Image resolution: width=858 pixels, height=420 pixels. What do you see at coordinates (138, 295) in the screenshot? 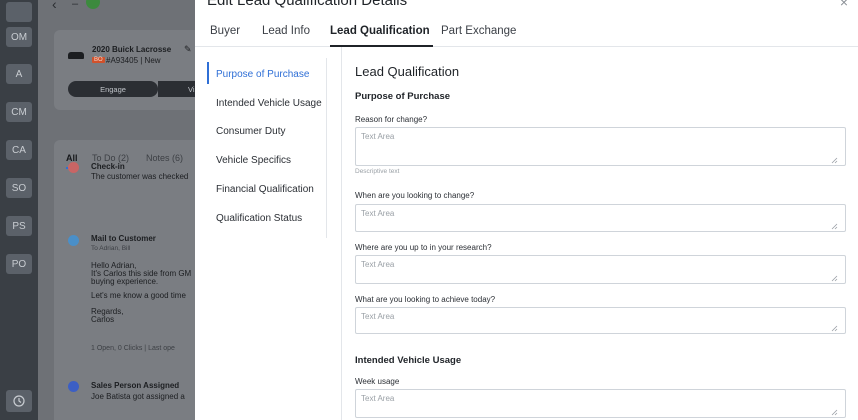
I see `mail-line4: Let's me know a good time` at bounding box center [138, 295].